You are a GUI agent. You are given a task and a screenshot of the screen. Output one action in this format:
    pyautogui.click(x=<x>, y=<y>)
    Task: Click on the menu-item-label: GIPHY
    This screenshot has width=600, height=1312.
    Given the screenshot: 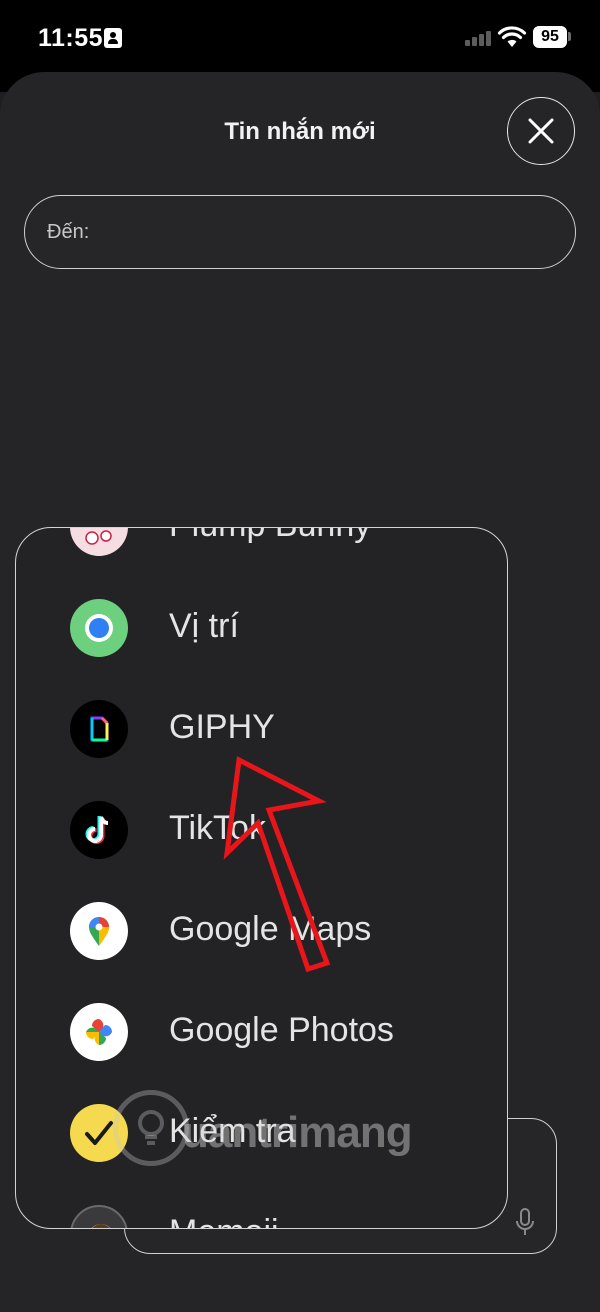 What is the action you would take?
    pyautogui.click(x=222, y=727)
    